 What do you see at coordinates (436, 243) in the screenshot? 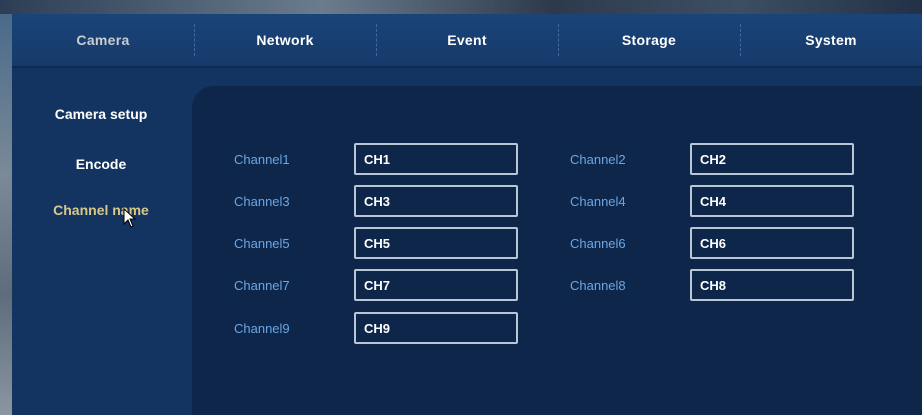
I see `channel5-name-input` at bounding box center [436, 243].